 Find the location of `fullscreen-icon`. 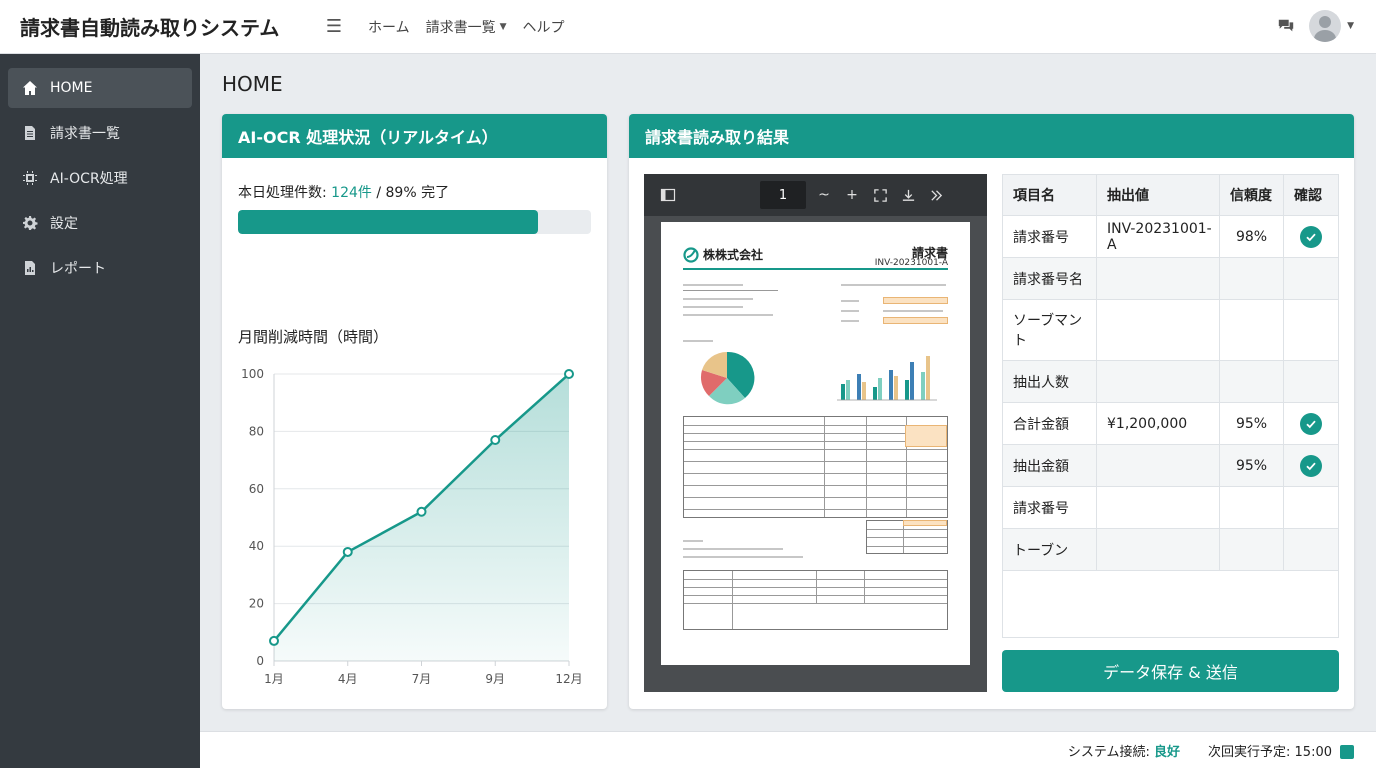

fullscreen-icon is located at coordinates (880, 195).